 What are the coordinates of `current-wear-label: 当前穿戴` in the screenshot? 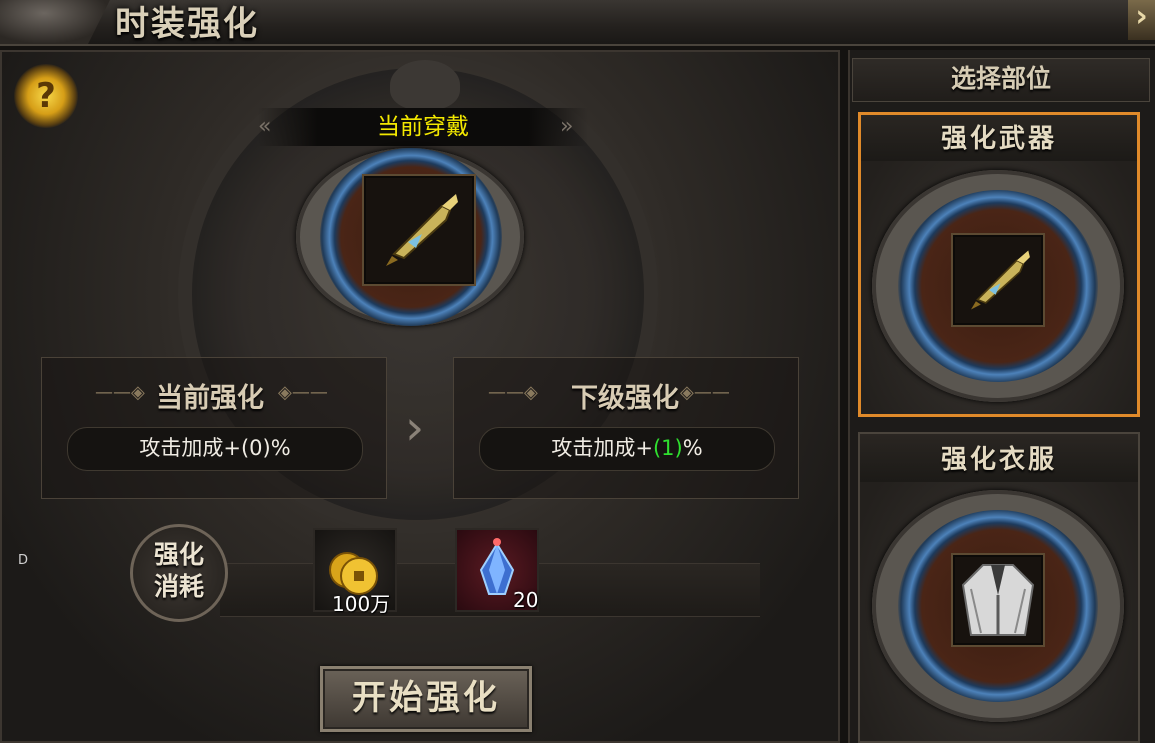 It's located at (423, 127).